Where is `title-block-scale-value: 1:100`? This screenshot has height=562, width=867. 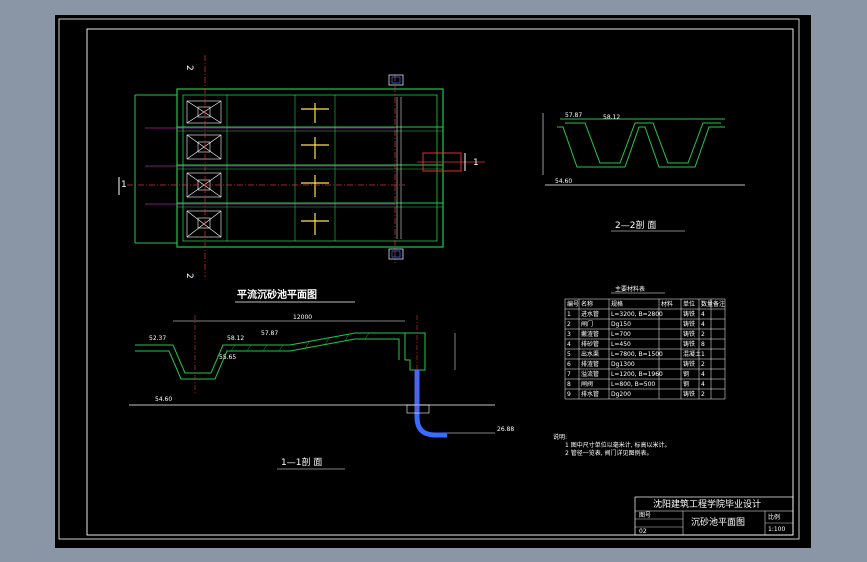
title-block-scale-value: 1:100 is located at coordinates (776, 529).